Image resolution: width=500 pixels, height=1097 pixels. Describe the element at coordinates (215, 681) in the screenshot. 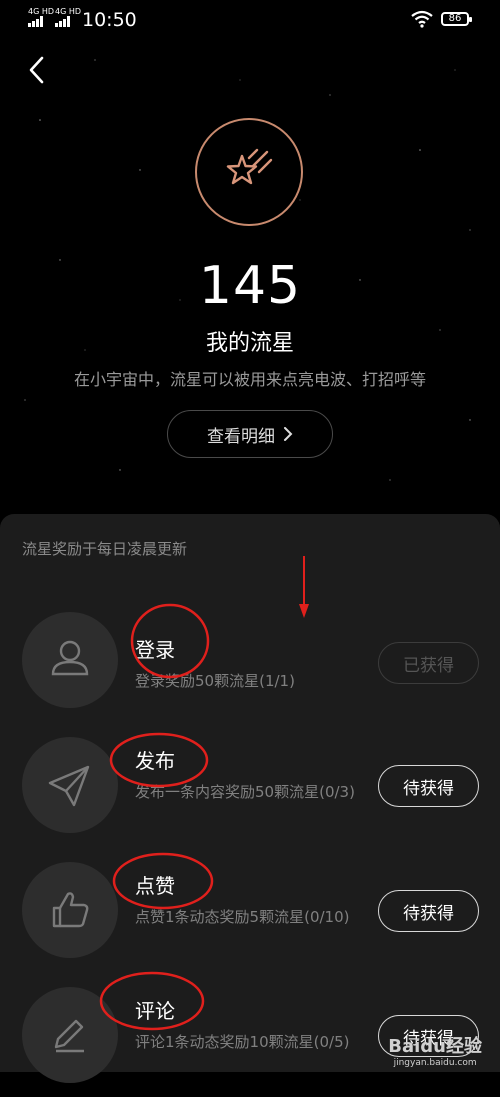

I see `task-description: 登录奖励50颗流星(1/1)` at that location.